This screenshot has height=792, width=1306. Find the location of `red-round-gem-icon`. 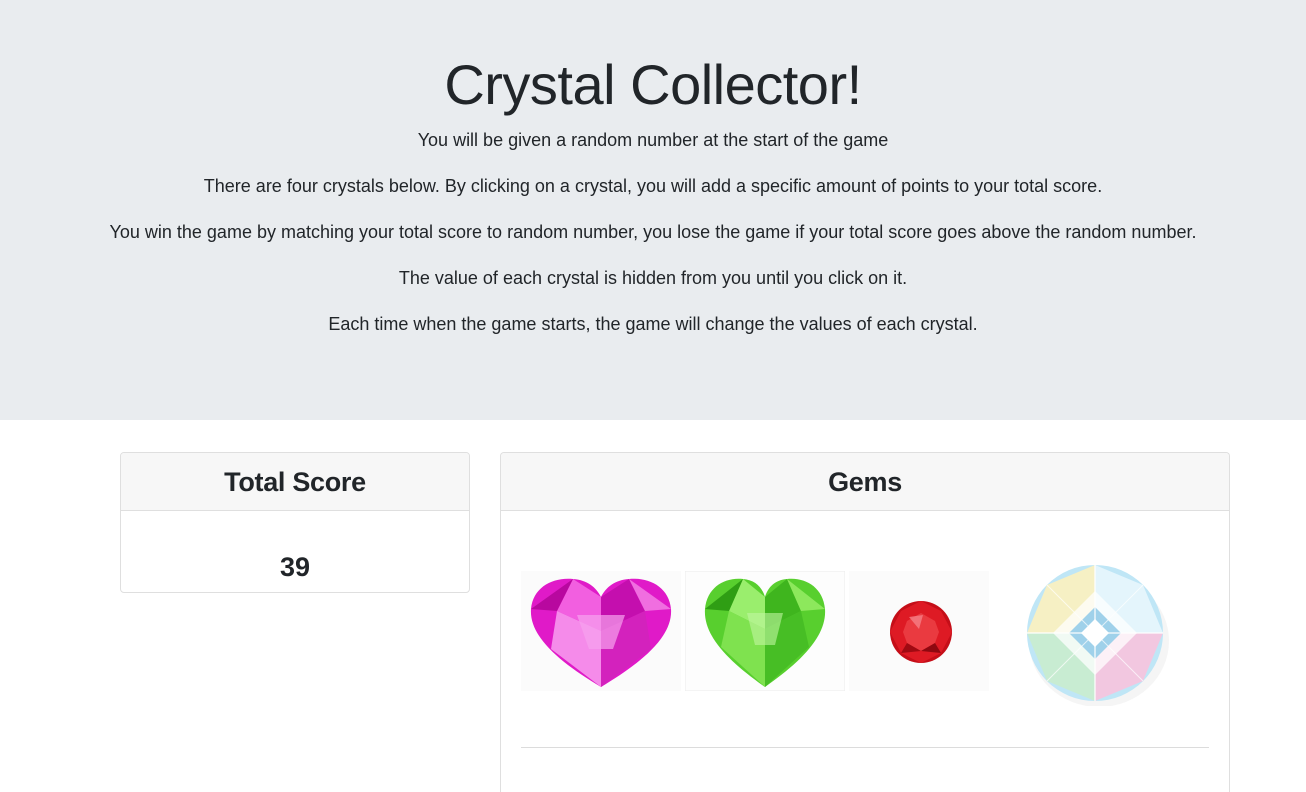

red-round-gem-icon is located at coordinates (919, 631).